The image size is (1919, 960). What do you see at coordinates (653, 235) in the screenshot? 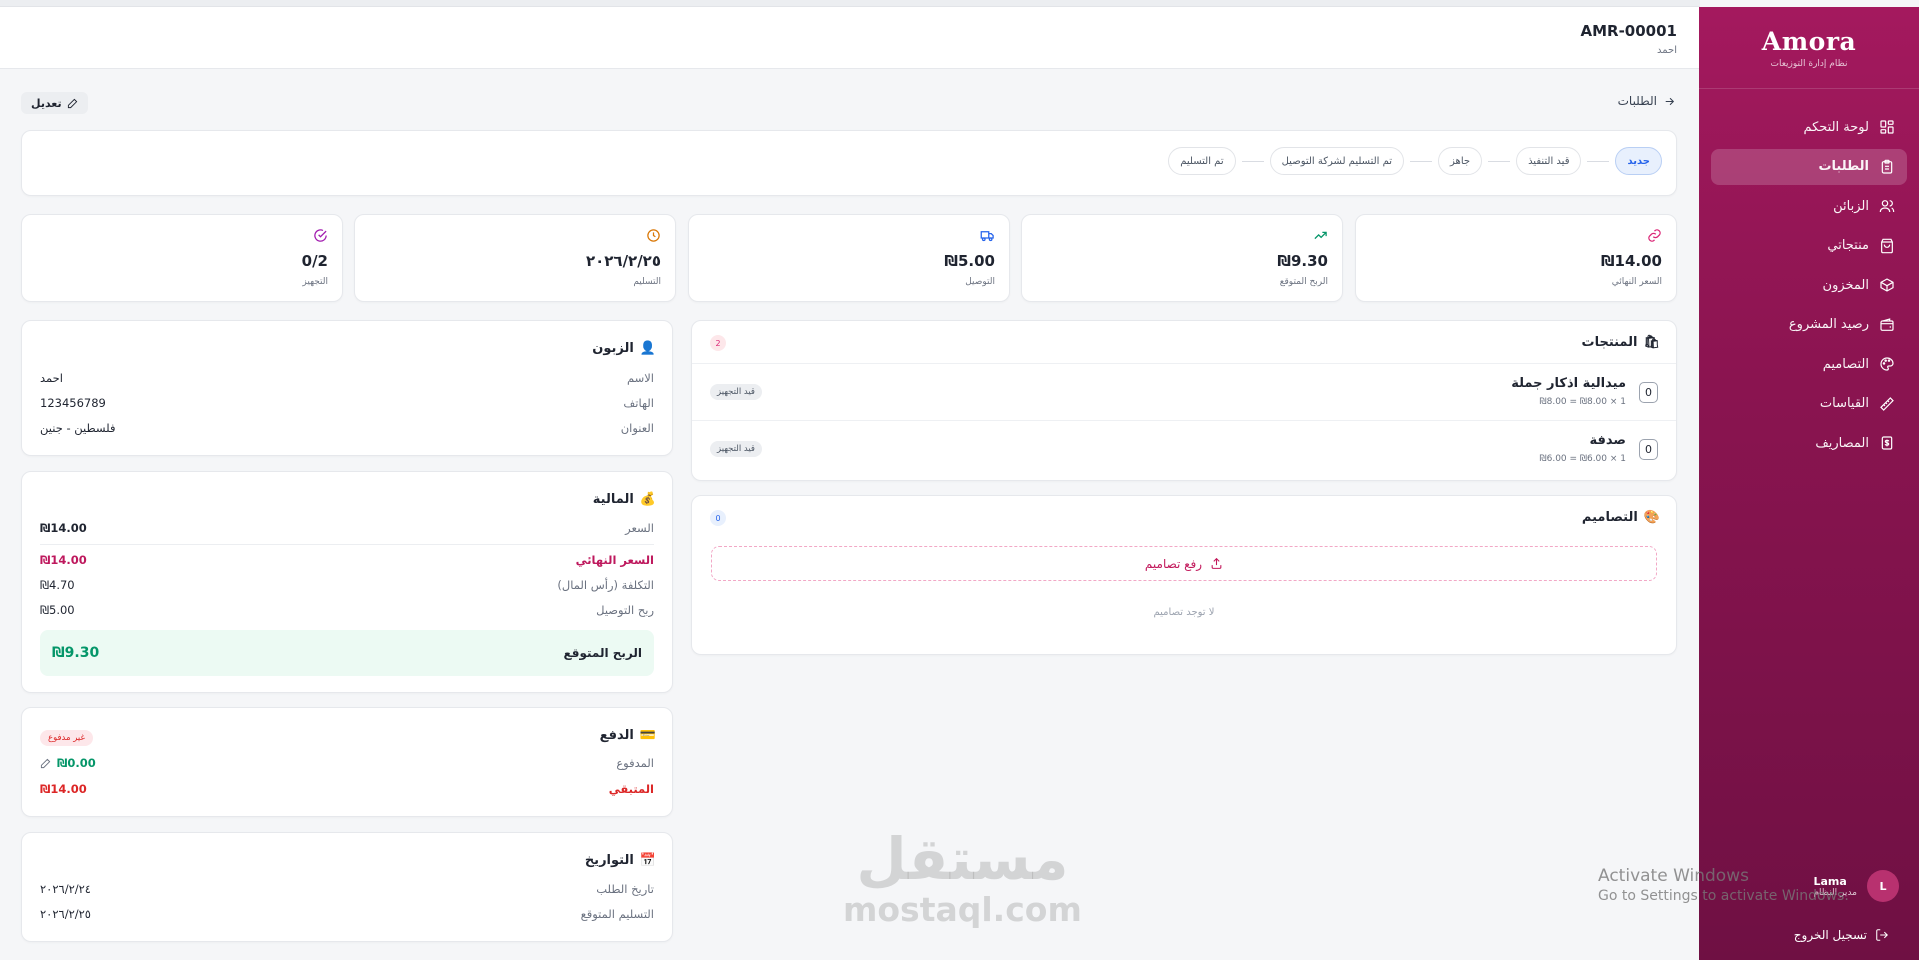
I see `clock-icon` at bounding box center [653, 235].